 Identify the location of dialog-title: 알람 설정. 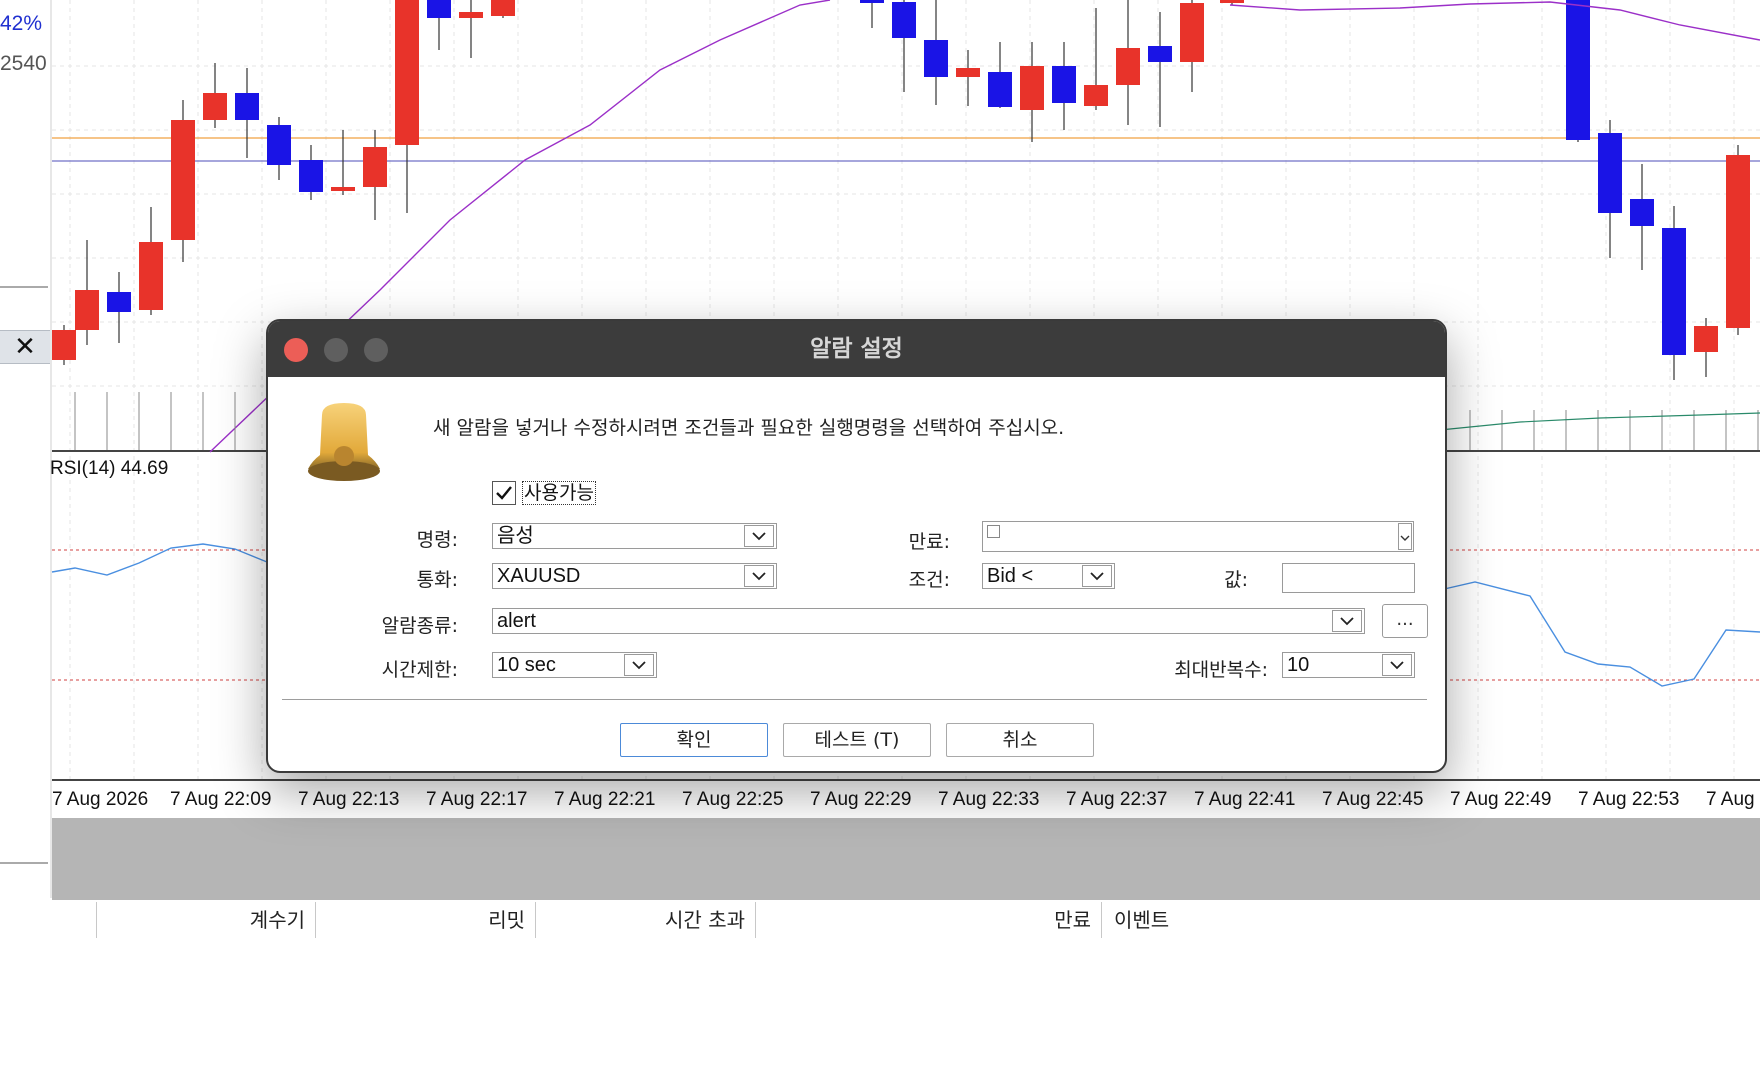
(856, 349).